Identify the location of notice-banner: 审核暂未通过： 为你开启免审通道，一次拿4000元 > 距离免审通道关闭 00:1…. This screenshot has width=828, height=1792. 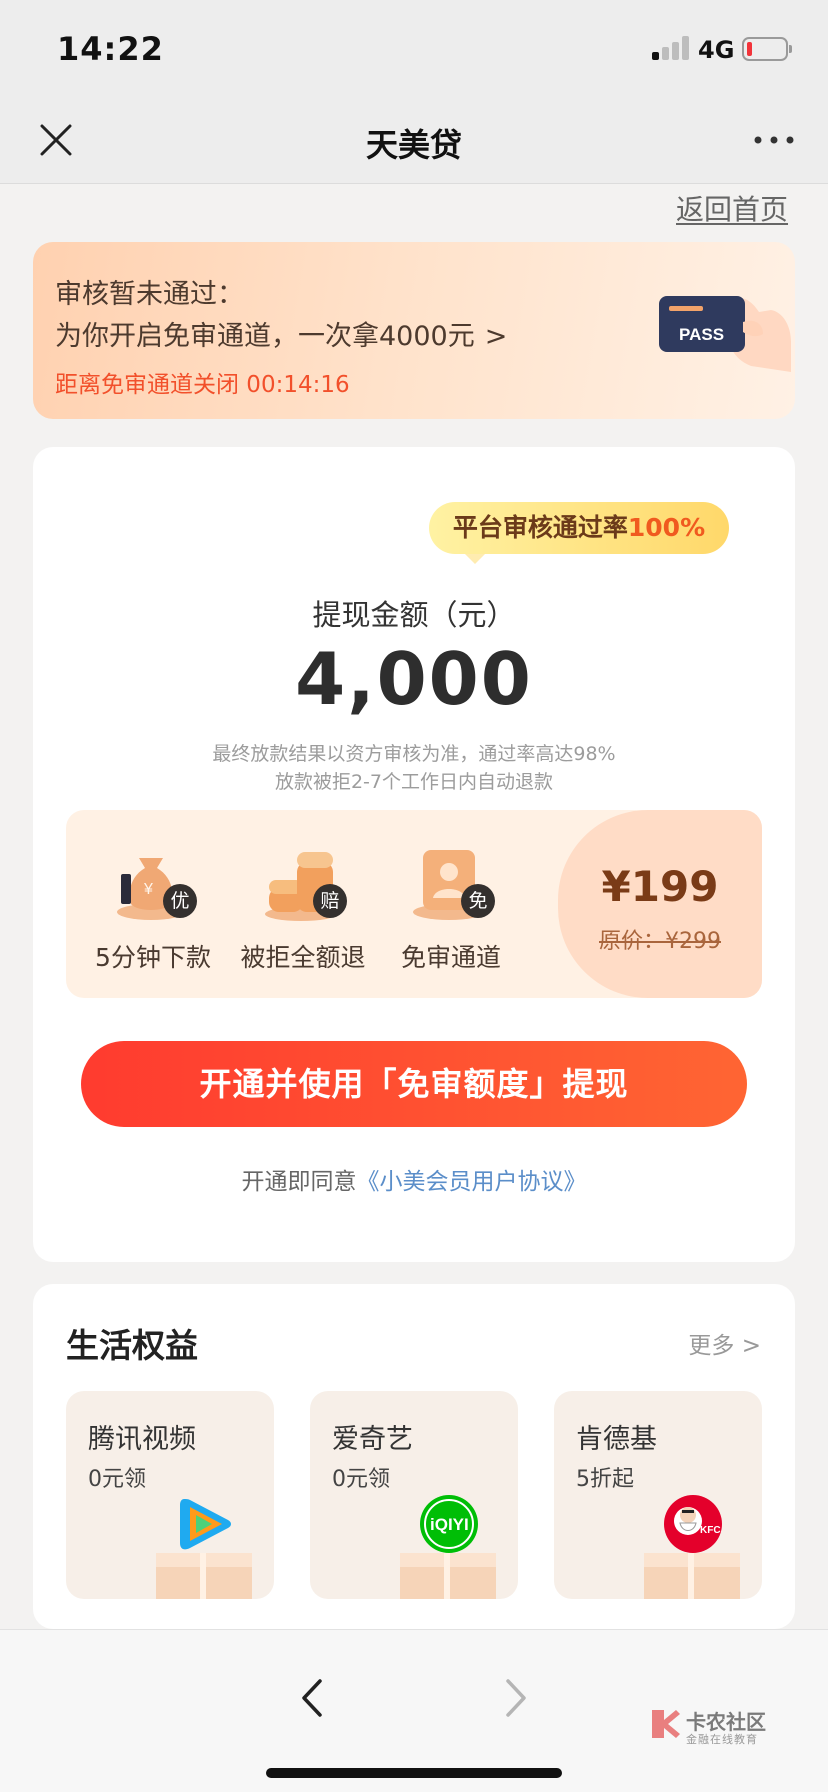
(414, 330).